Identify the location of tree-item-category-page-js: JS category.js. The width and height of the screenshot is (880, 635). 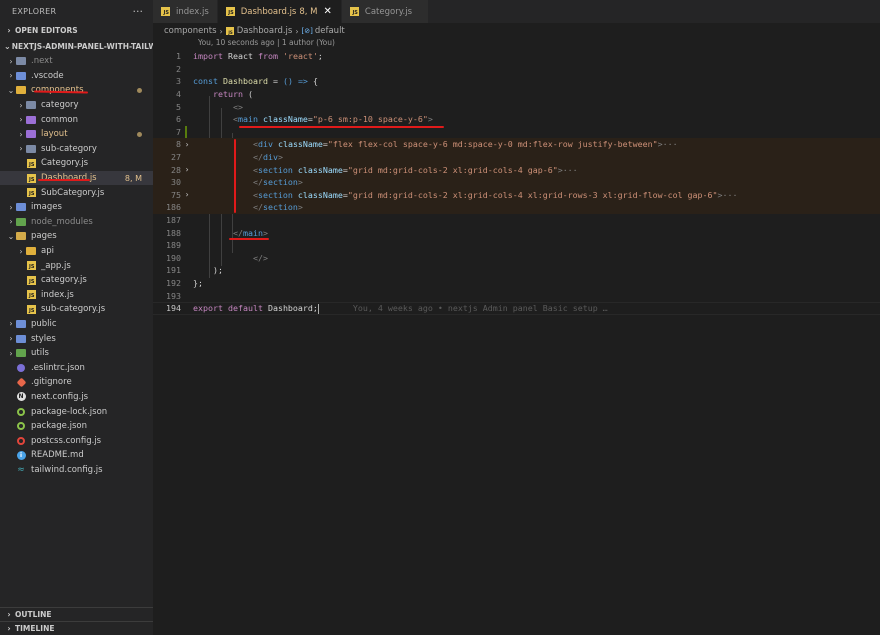
(76, 280).